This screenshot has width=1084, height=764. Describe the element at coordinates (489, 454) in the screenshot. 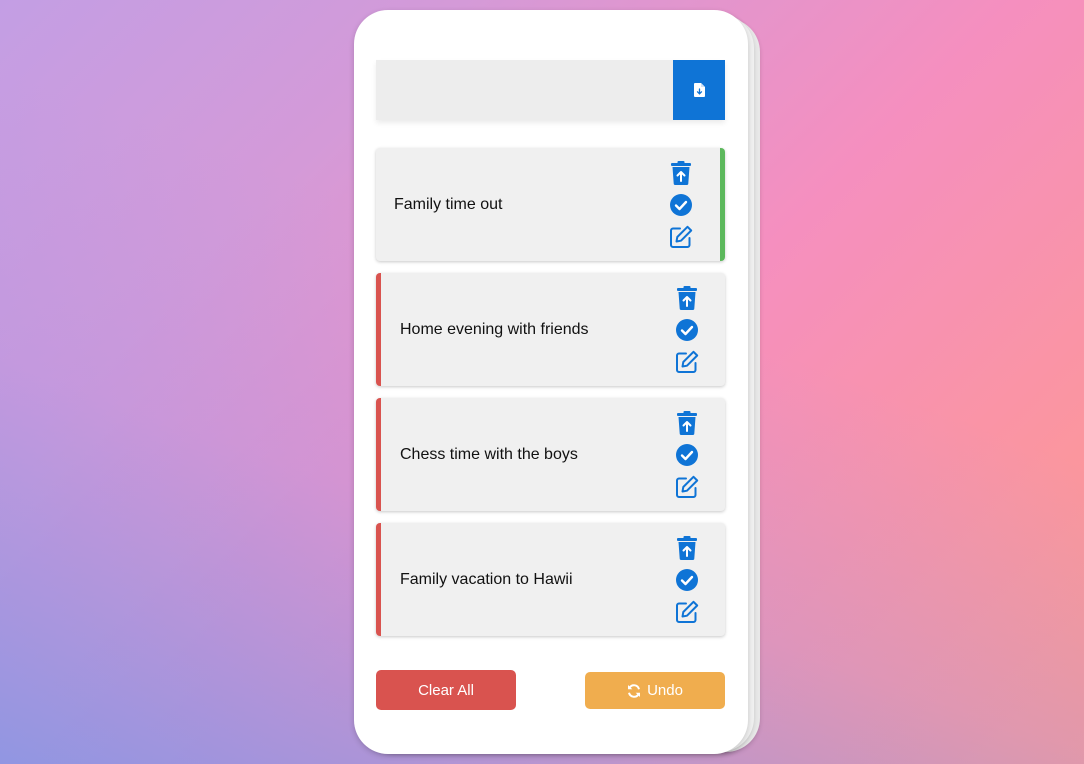

I see `task-text: Chess time with the boys` at that location.